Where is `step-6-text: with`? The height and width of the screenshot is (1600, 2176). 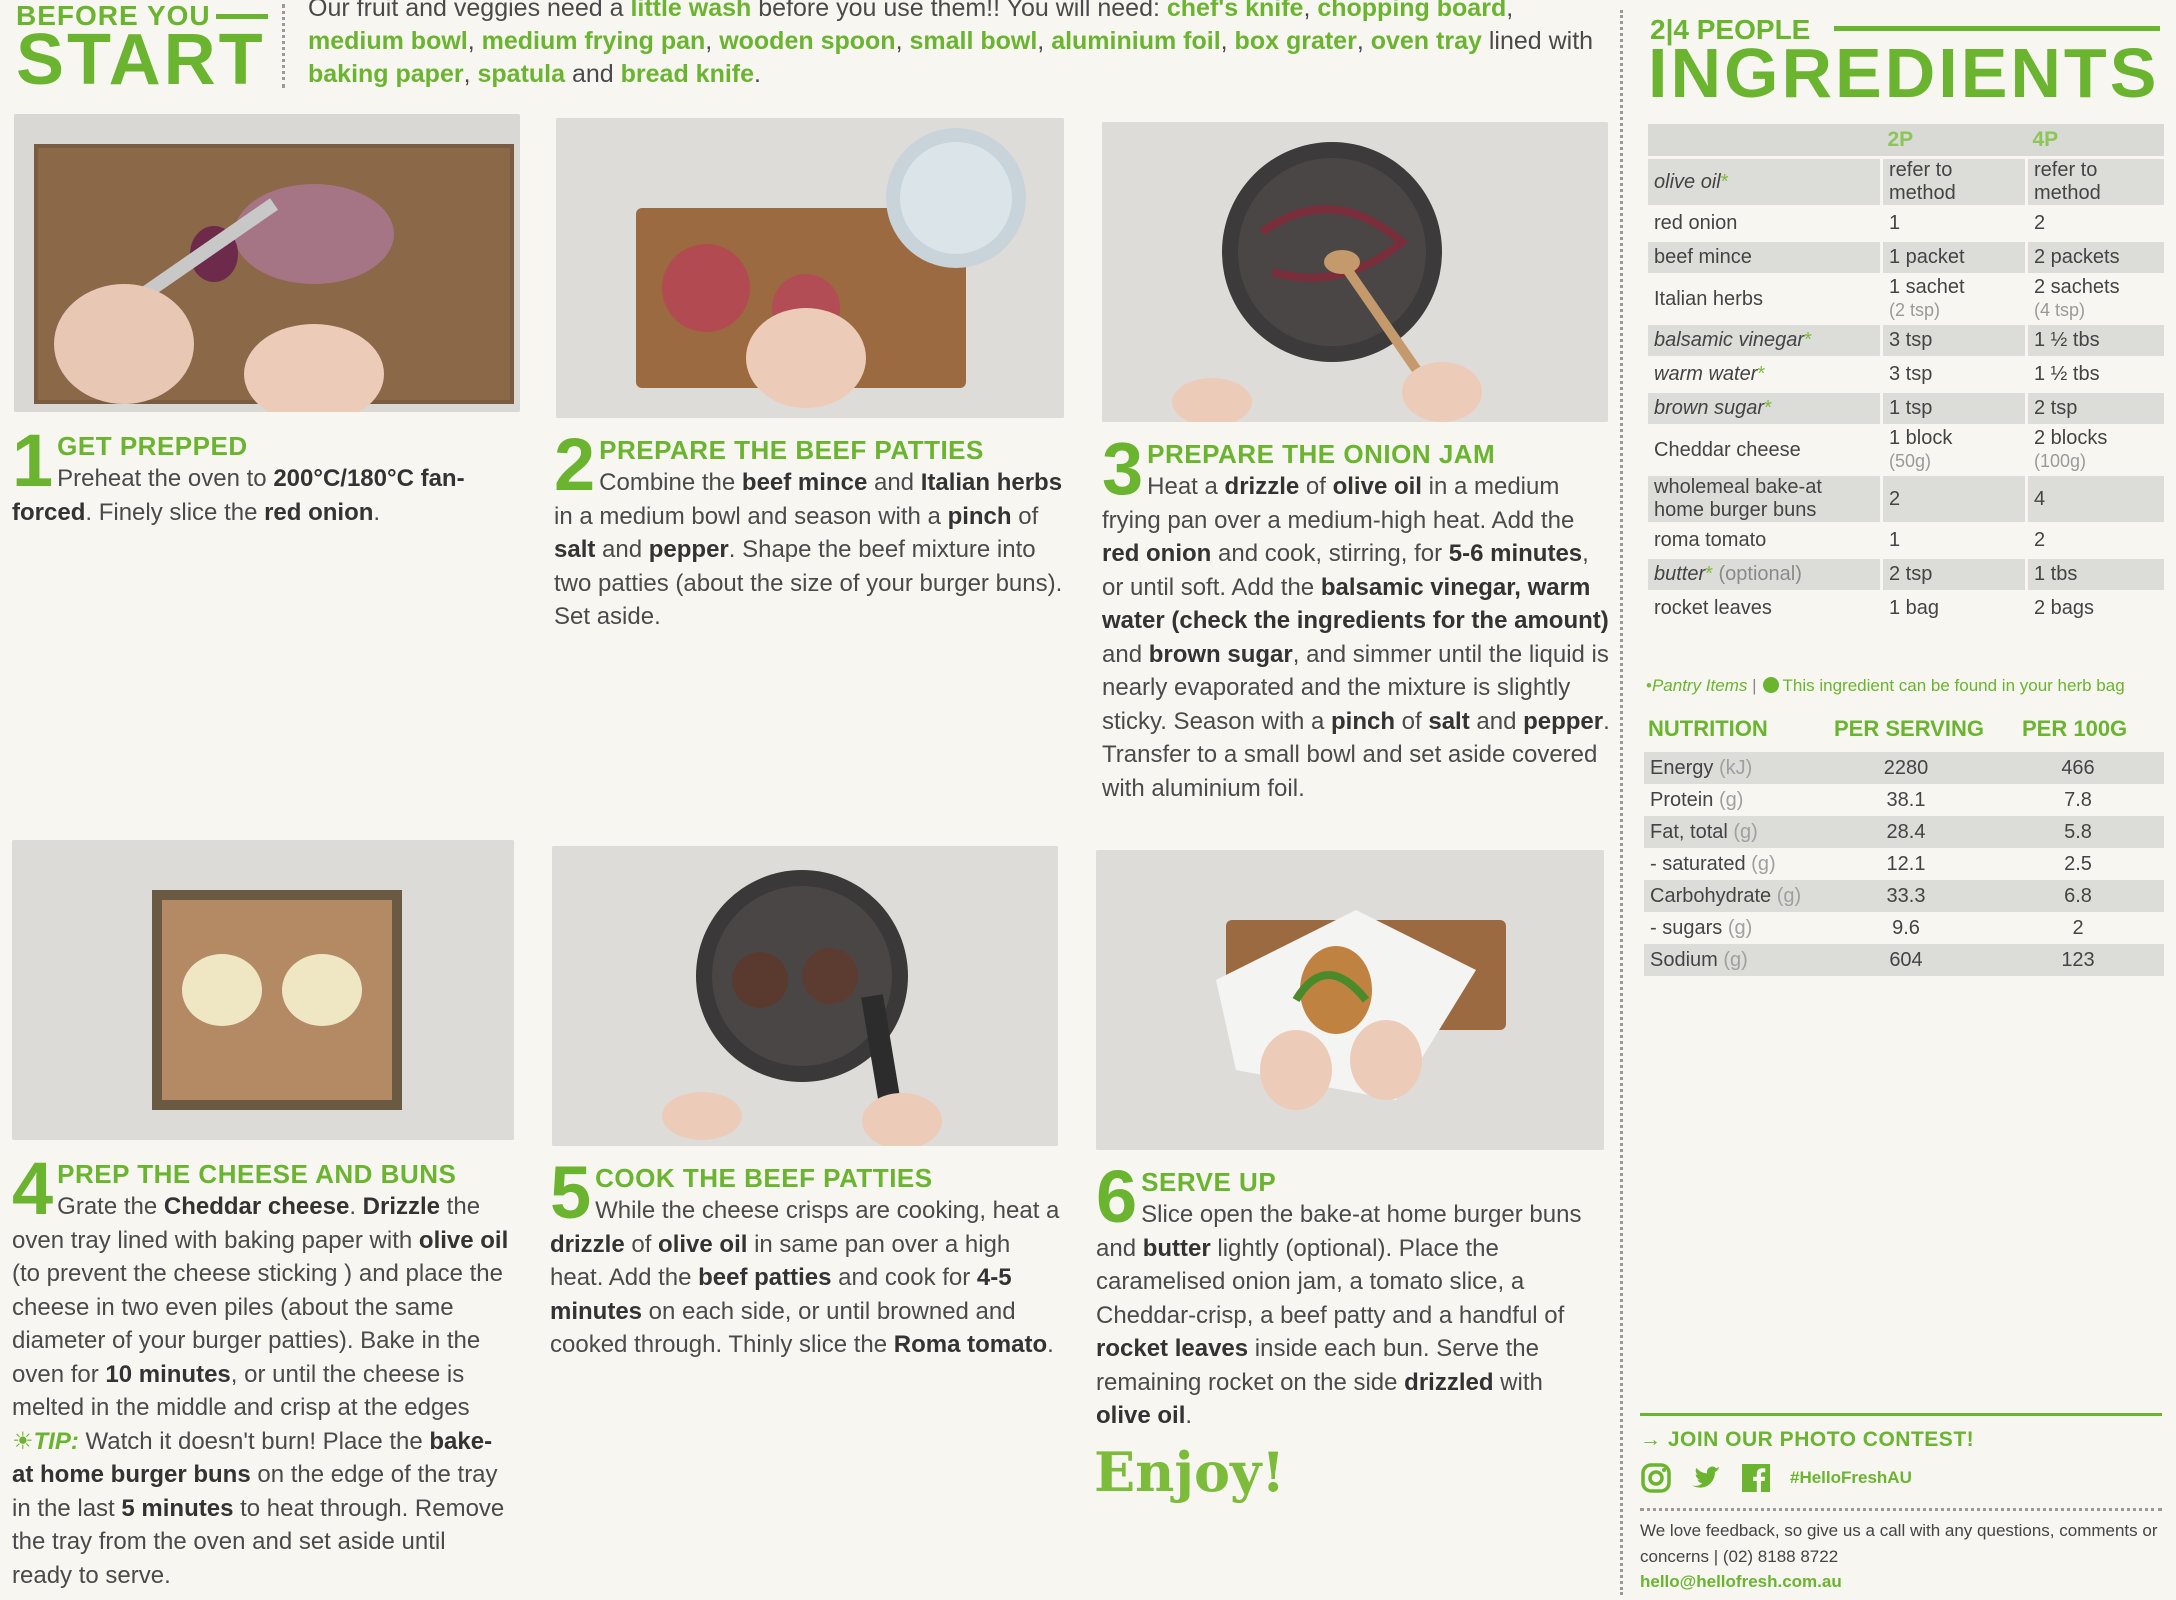 step-6-text: with is located at coordinates (1518, 1382).